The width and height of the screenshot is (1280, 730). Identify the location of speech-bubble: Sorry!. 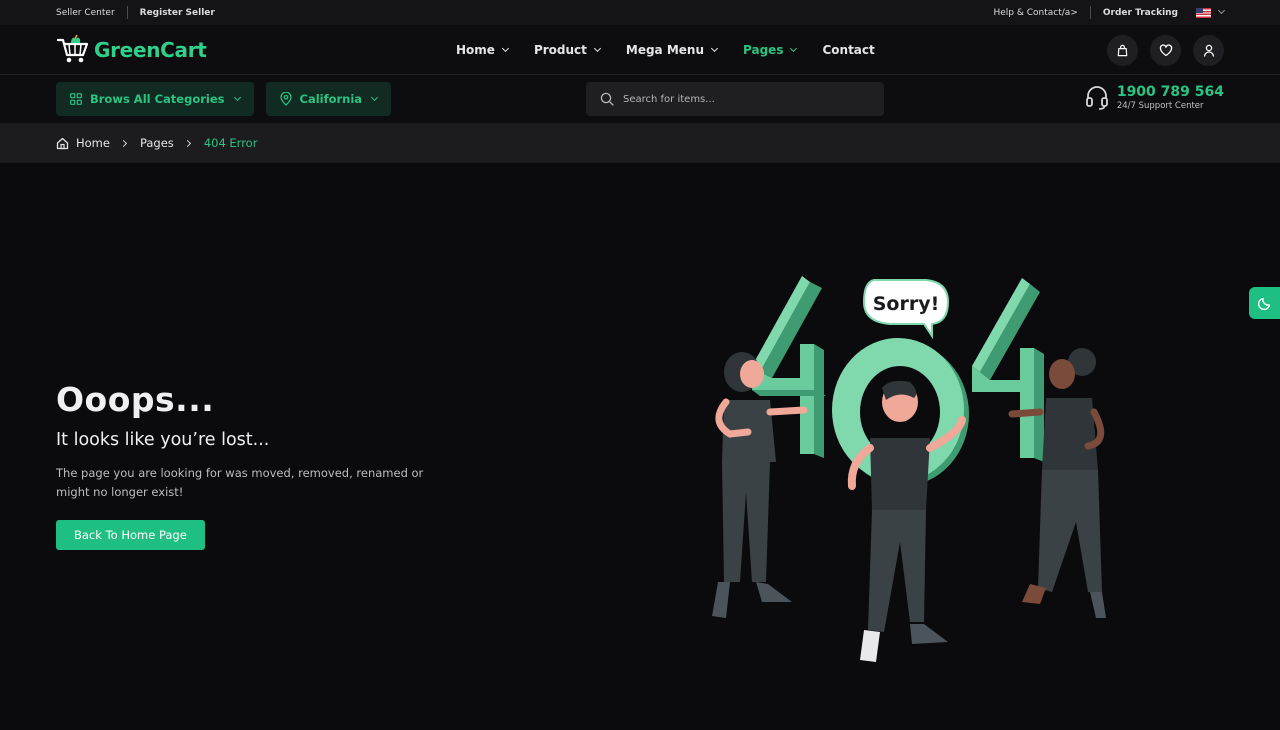
(906, 309).